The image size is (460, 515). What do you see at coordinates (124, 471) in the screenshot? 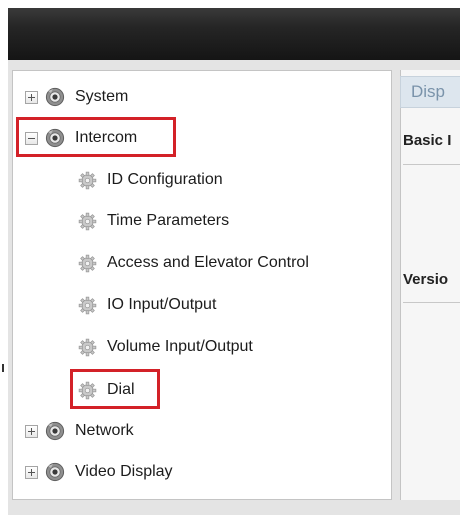
I see `tree-item-label: Video Display` at bounding box center [124, 471].